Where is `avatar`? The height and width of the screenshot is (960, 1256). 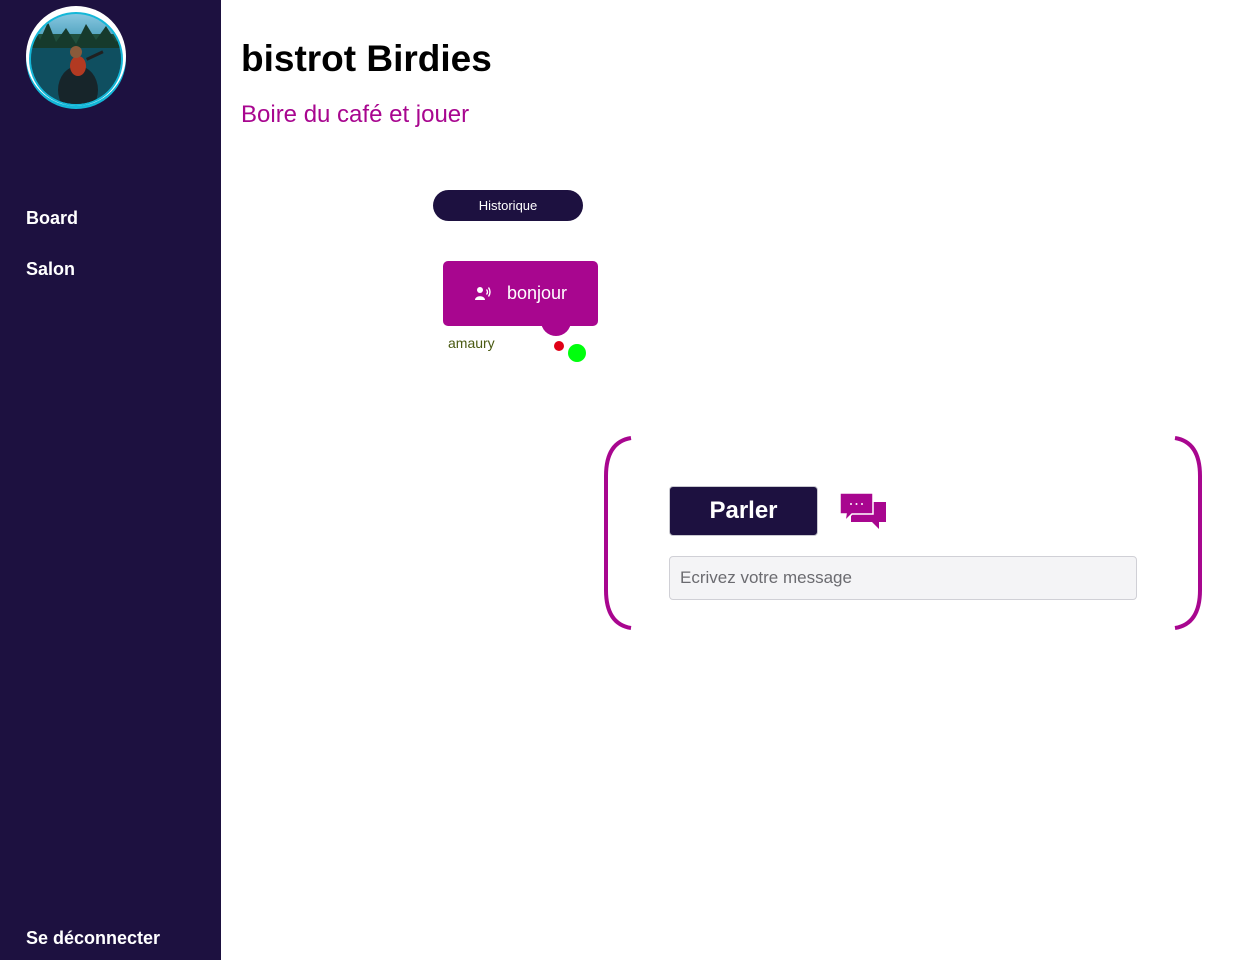 avatar is located at coordinates (76, 59).